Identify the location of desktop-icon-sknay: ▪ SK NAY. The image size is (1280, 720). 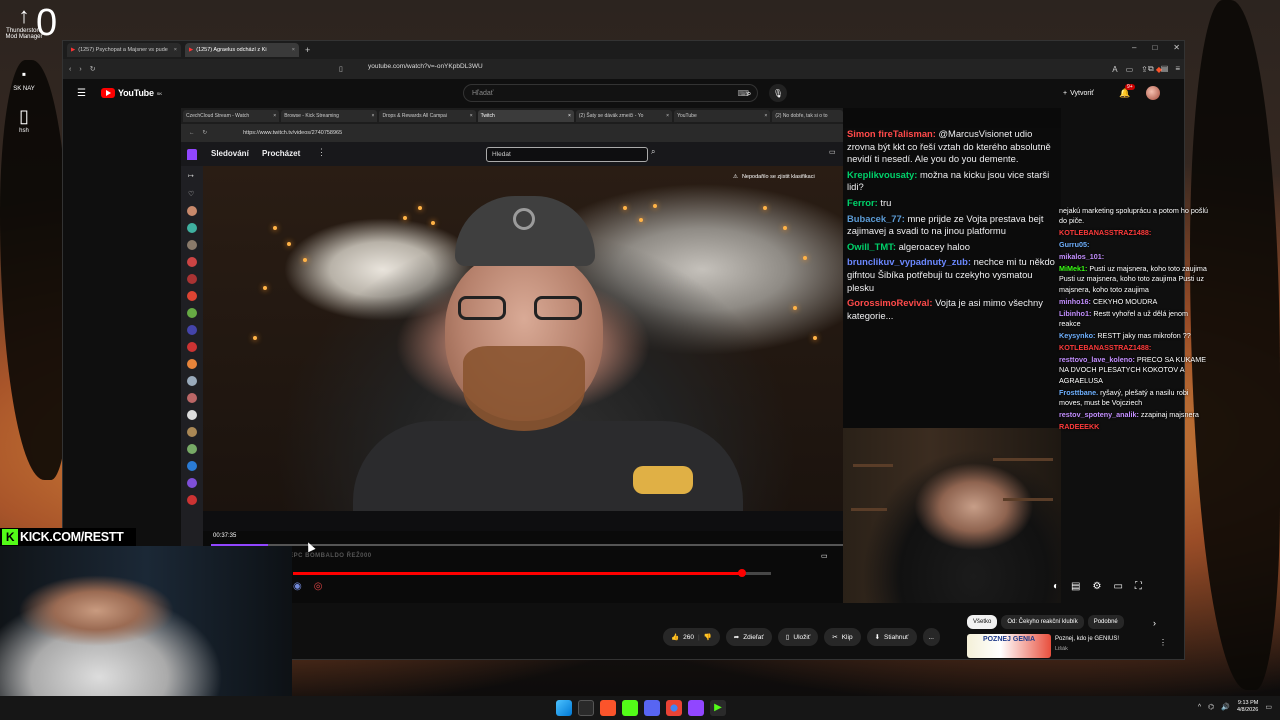
(24, 77).